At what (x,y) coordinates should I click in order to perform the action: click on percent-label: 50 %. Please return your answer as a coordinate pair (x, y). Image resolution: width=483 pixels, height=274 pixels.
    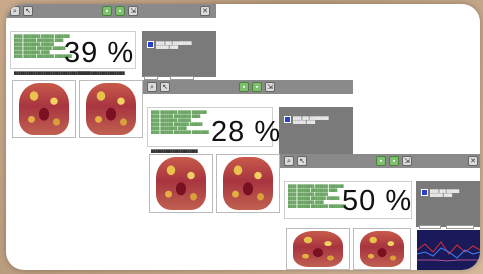
    Looking at the image, I should click on (377, 201).